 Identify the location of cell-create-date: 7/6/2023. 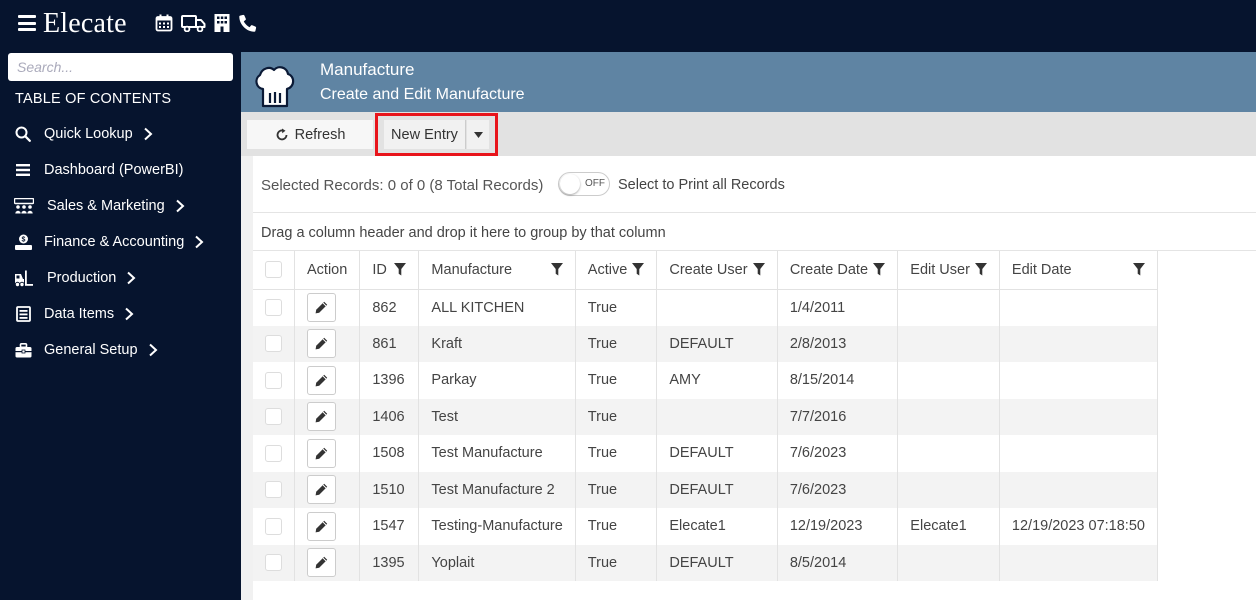
(838, 453).